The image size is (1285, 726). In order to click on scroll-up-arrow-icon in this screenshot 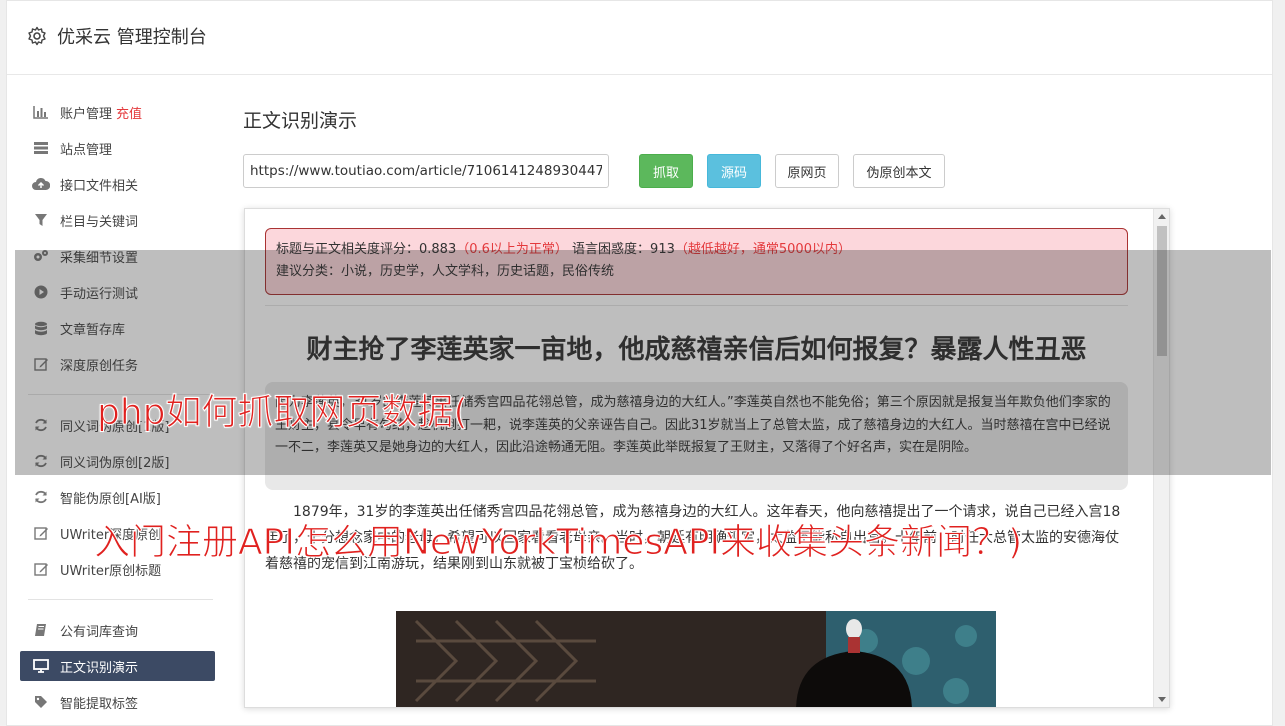, I will do `click(1162, 216)`.